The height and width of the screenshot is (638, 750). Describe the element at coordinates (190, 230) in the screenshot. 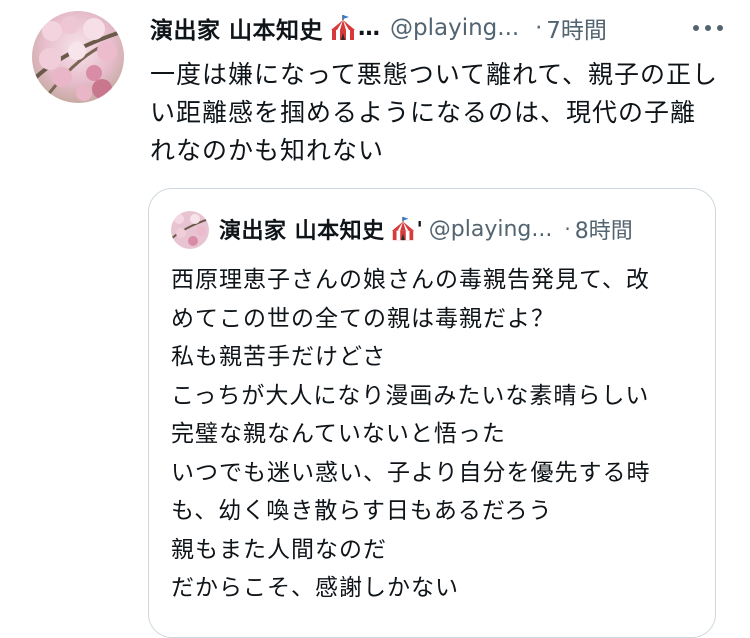

I see `quoted-author-avatar` at that location.